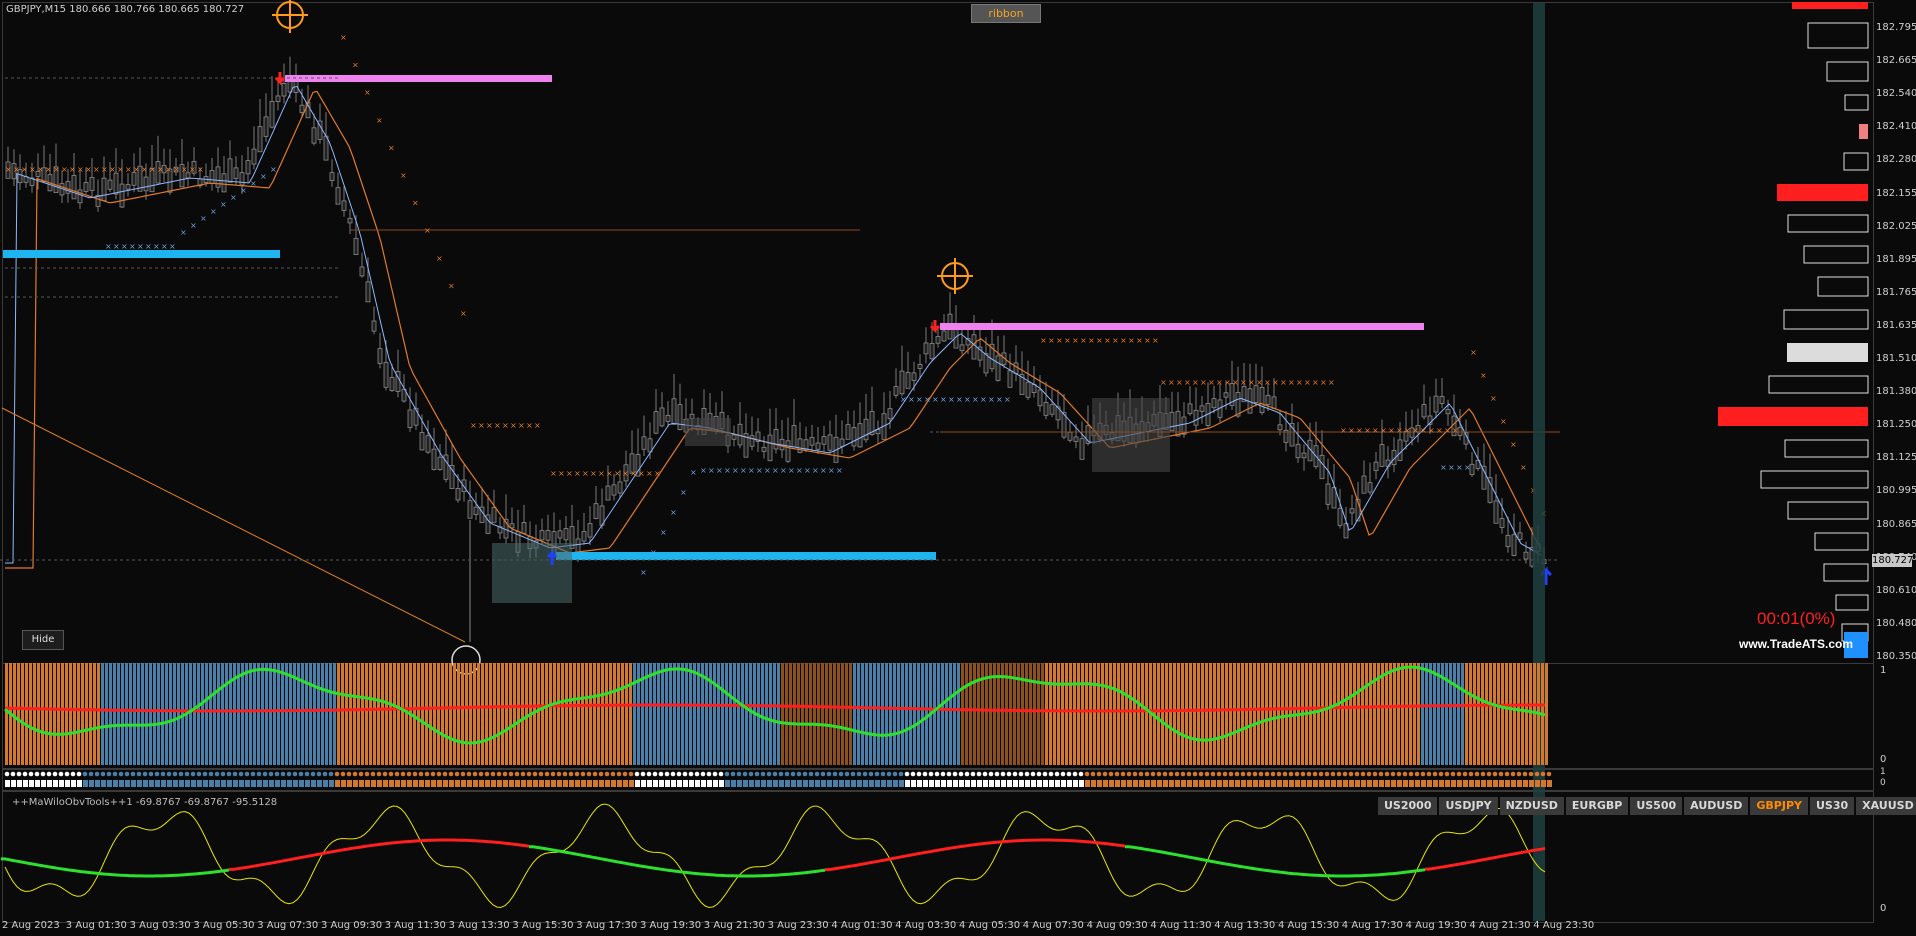  Describe the element at coordinates (1656, 806) in the screenshot. I see `symbol-button-us500: US500` at that location.